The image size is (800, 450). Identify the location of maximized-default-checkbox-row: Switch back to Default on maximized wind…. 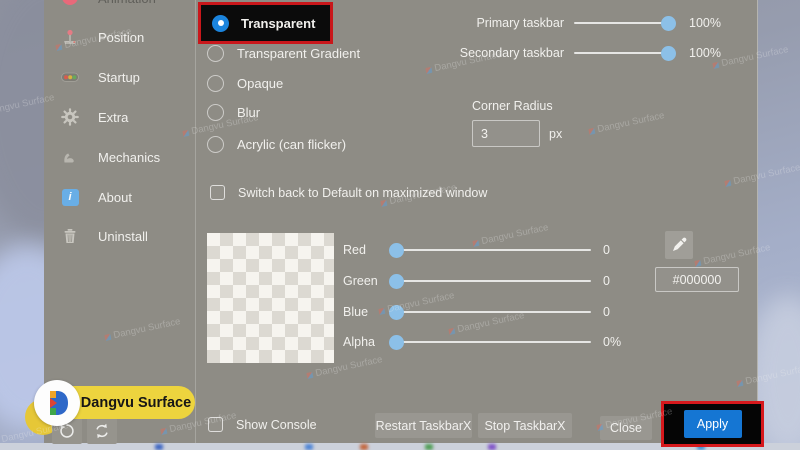
(348, 192).